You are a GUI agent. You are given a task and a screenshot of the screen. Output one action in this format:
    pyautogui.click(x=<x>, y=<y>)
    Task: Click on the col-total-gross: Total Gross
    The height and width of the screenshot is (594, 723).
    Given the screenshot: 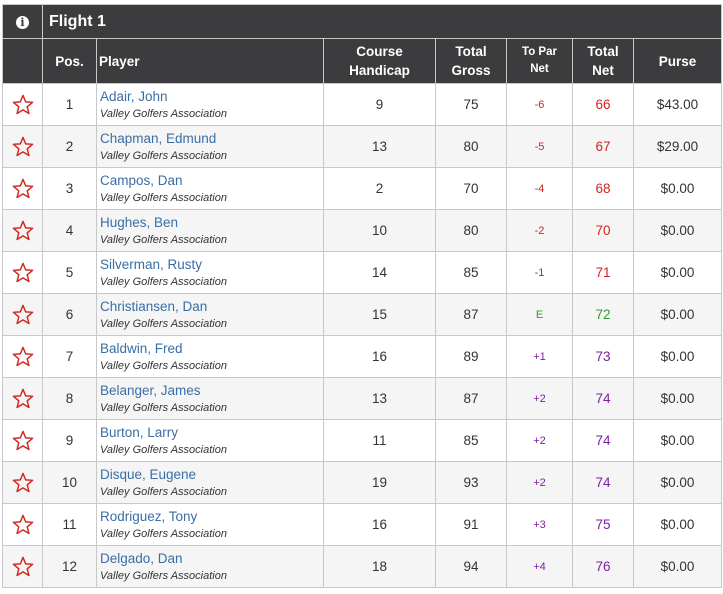 What is the action you would take?
    pyautogui.click(x=471, y=61)
    